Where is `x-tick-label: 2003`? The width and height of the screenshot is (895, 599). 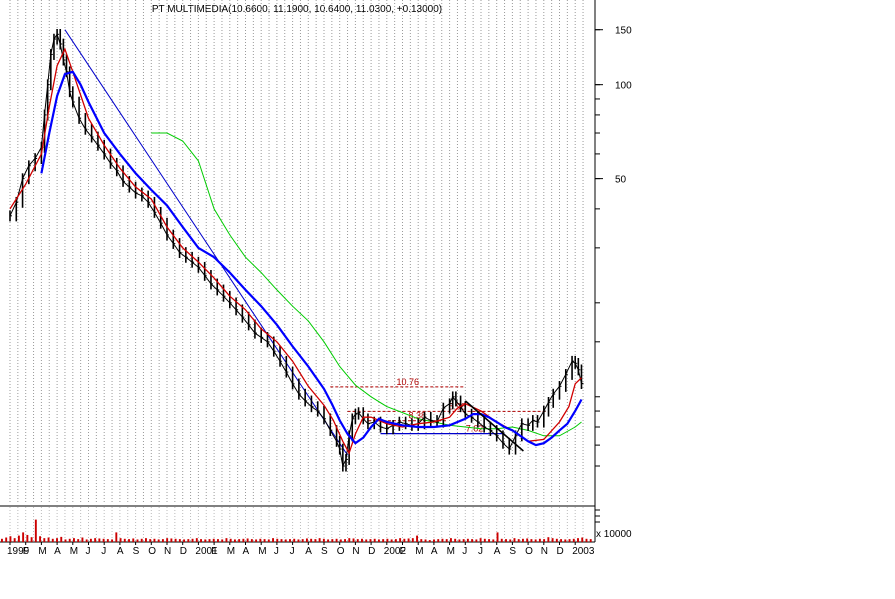
x-tick-label: 2003 is located at coordinates (583, 551).